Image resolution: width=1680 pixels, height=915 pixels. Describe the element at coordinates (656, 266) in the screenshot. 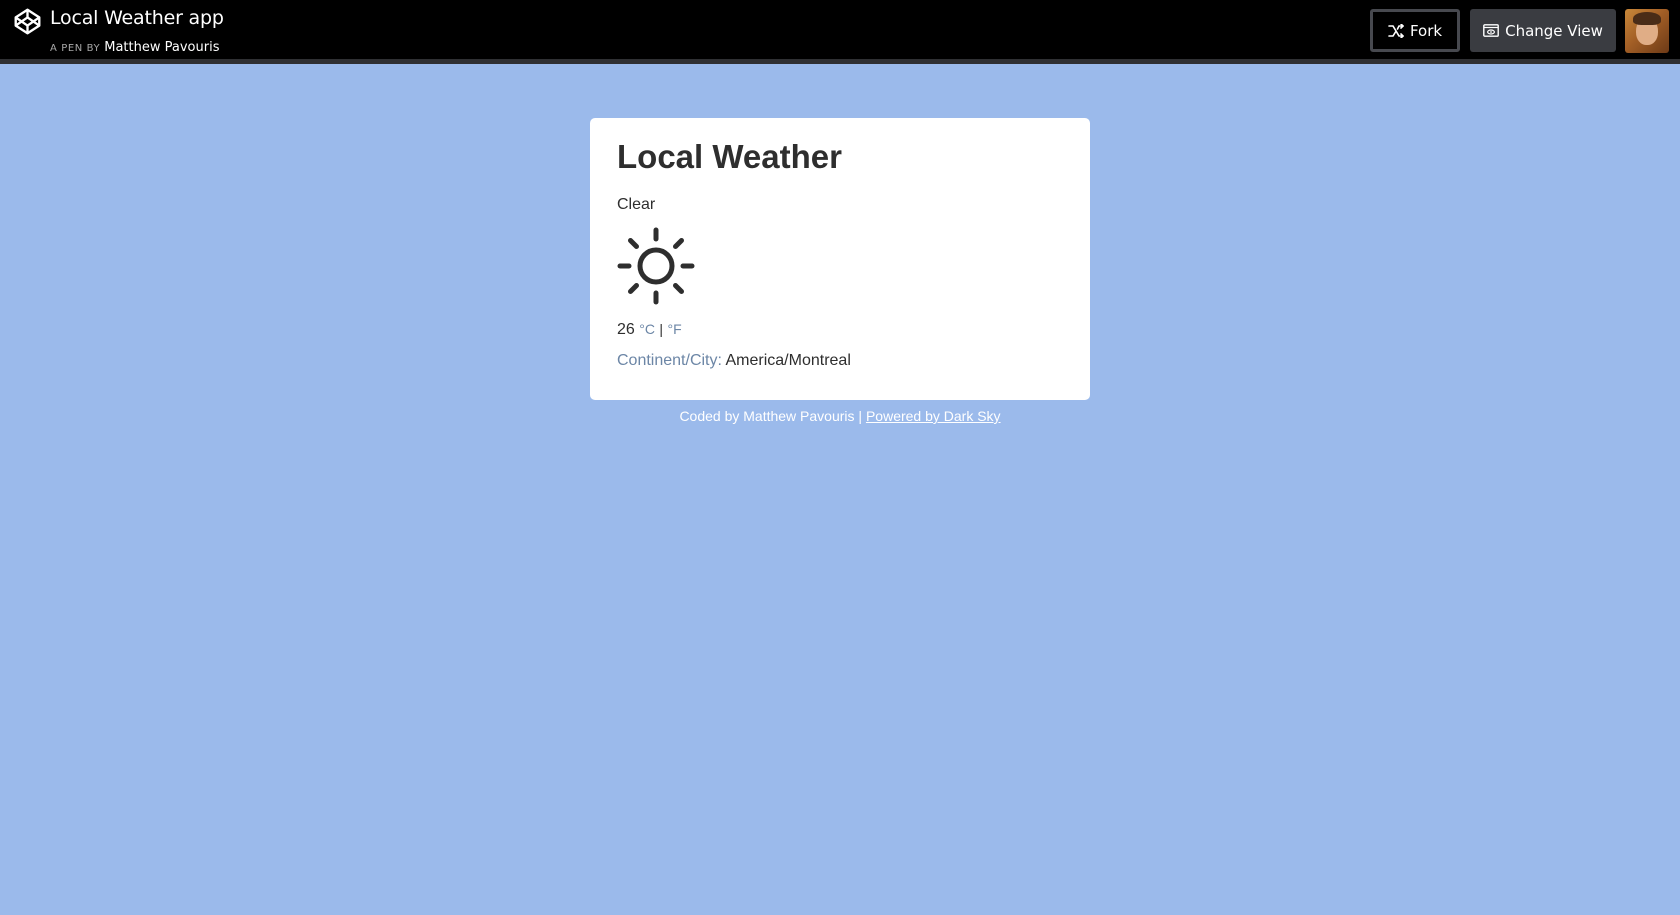

I see `sun-icon` at that location.